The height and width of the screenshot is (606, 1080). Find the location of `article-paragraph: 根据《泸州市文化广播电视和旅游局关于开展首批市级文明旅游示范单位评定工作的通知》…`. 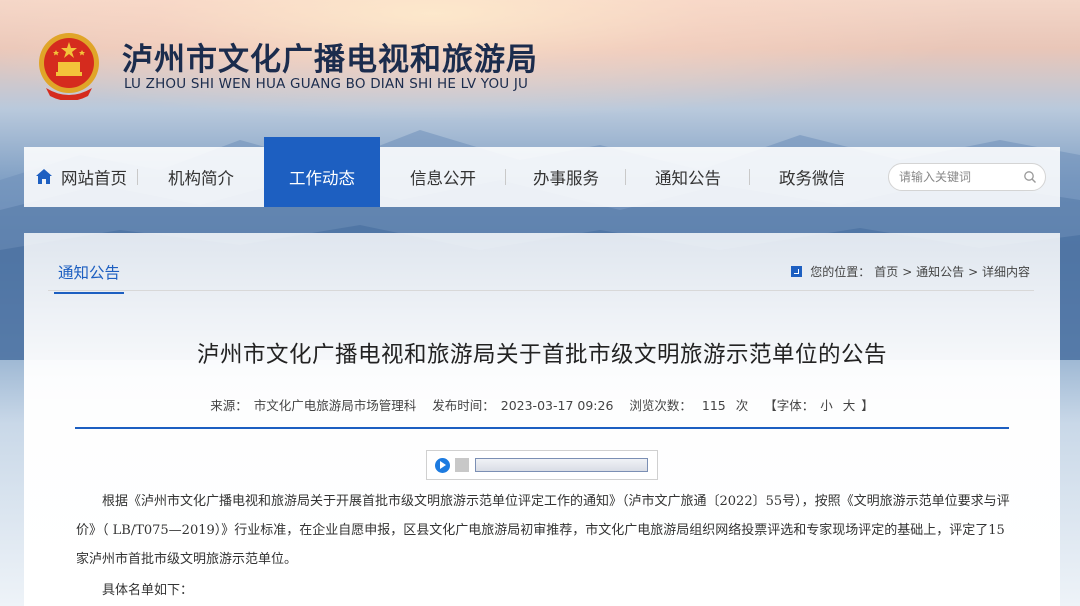

article-paragraph: 根据《泸州市文化广播电视和旅游局关于开展首批市级文明旅游示范单位评定工作的通知》… is located at coordinates (543, 530).